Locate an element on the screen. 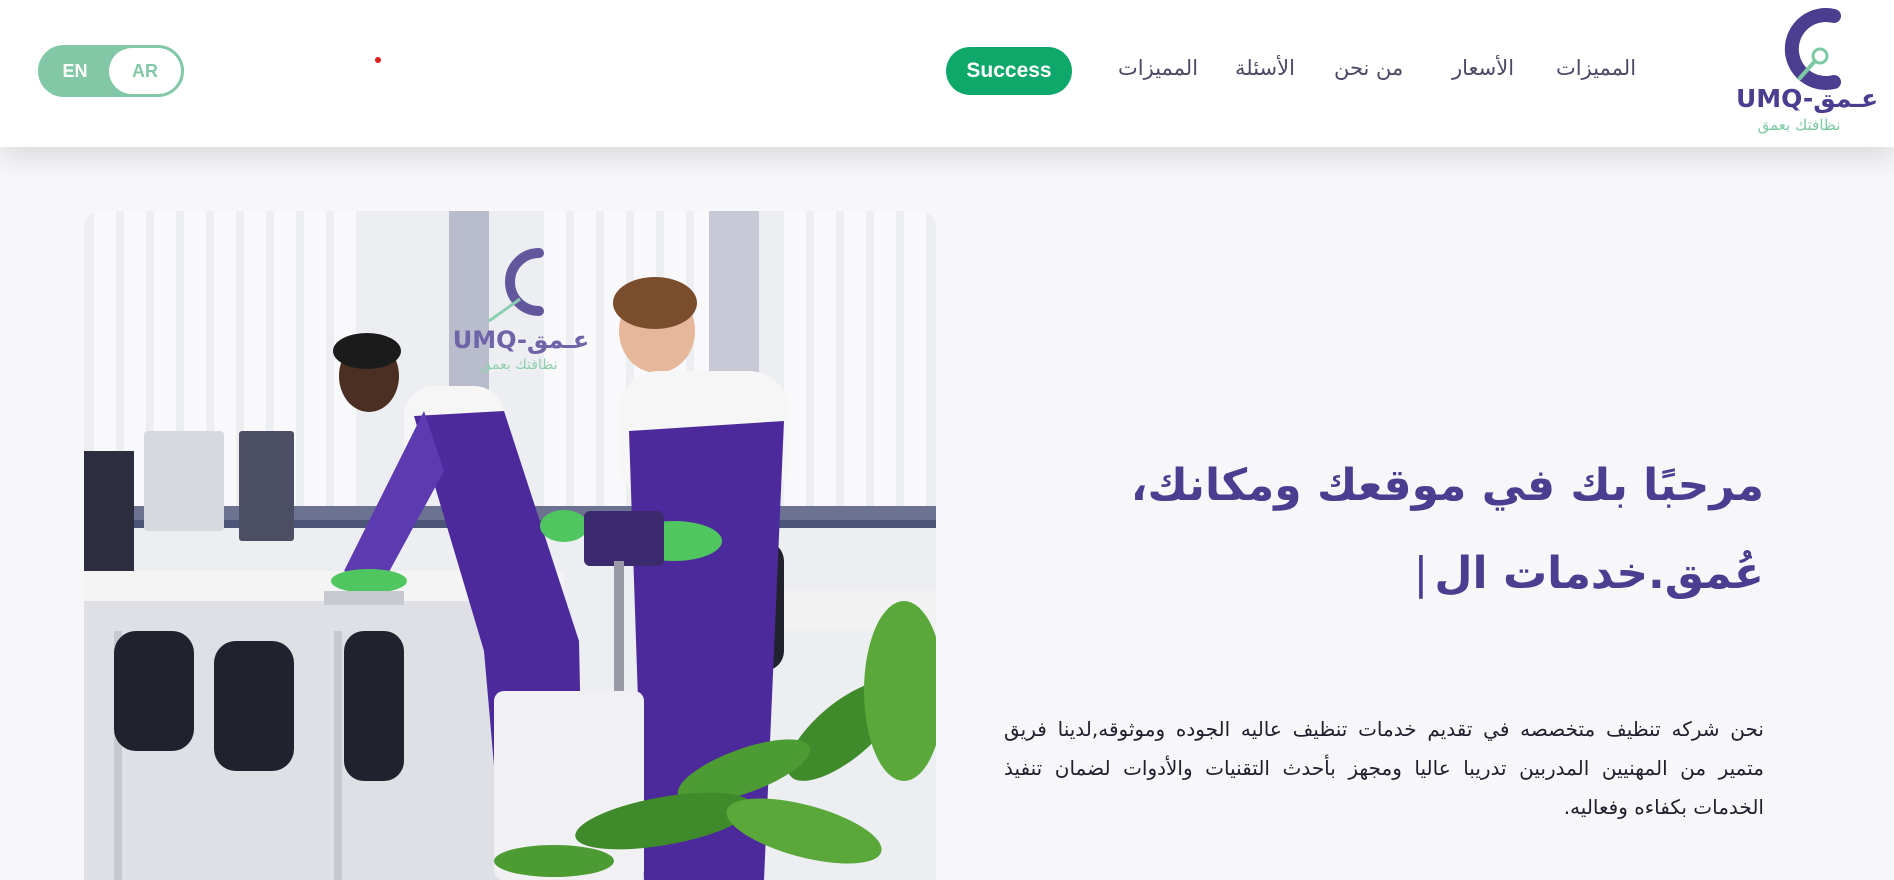  logo-mark-icon is located at coordinates (1812, 49).